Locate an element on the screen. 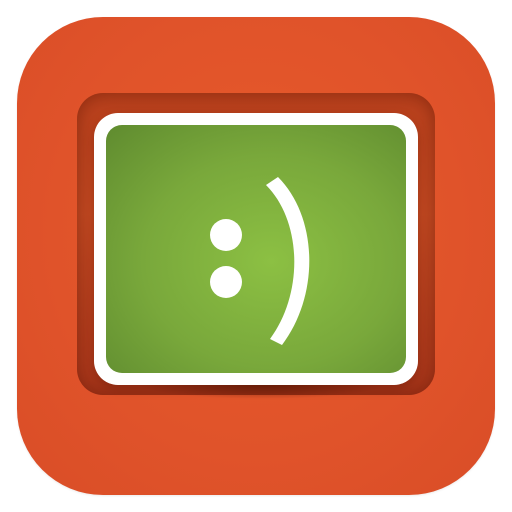 The width and height of the screenshot is (512, 512). smiley-face-icon is located at coordinates (260, 261).